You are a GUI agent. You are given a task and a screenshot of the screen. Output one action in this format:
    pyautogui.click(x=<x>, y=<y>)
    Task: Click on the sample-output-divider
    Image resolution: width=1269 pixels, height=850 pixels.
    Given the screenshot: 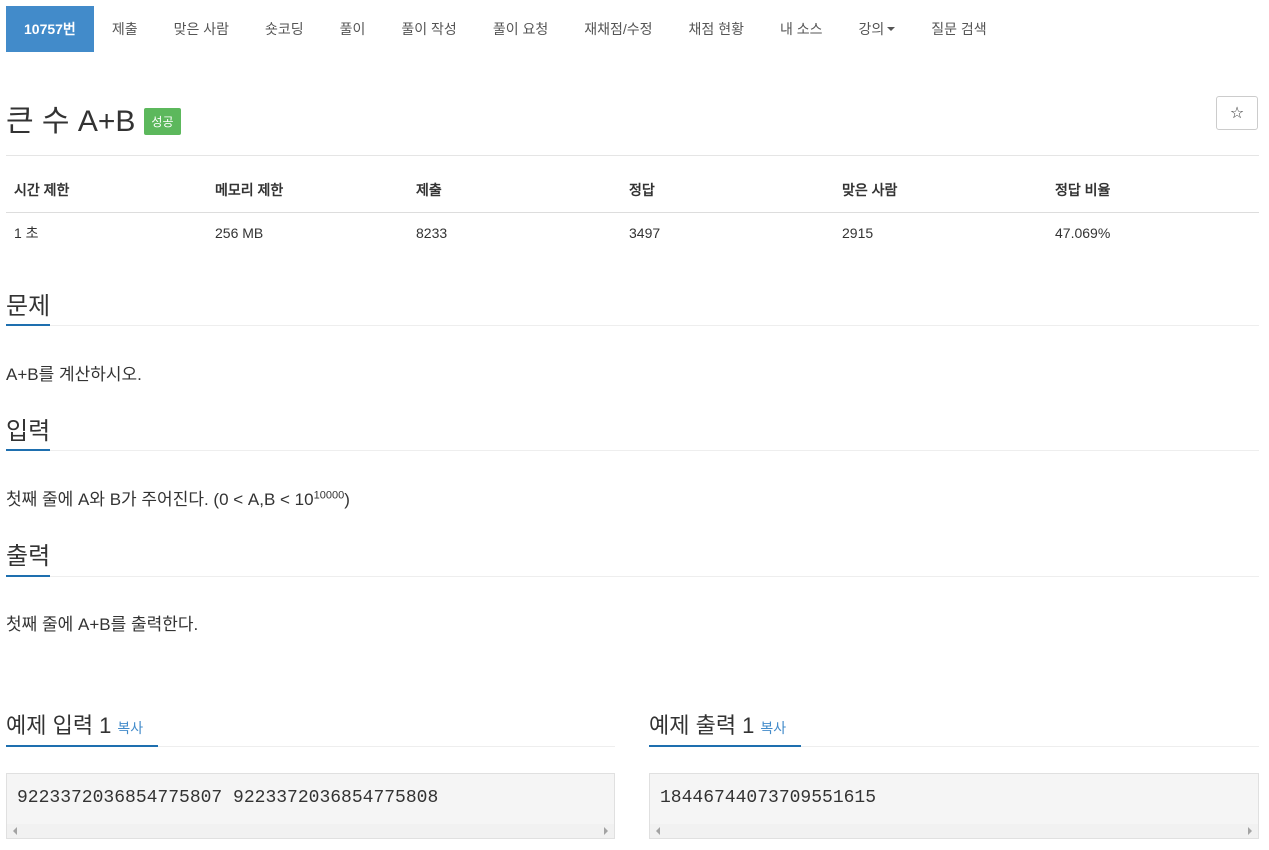 What is the action you would take?
    pyautogui.click(x=954, y=746)
    